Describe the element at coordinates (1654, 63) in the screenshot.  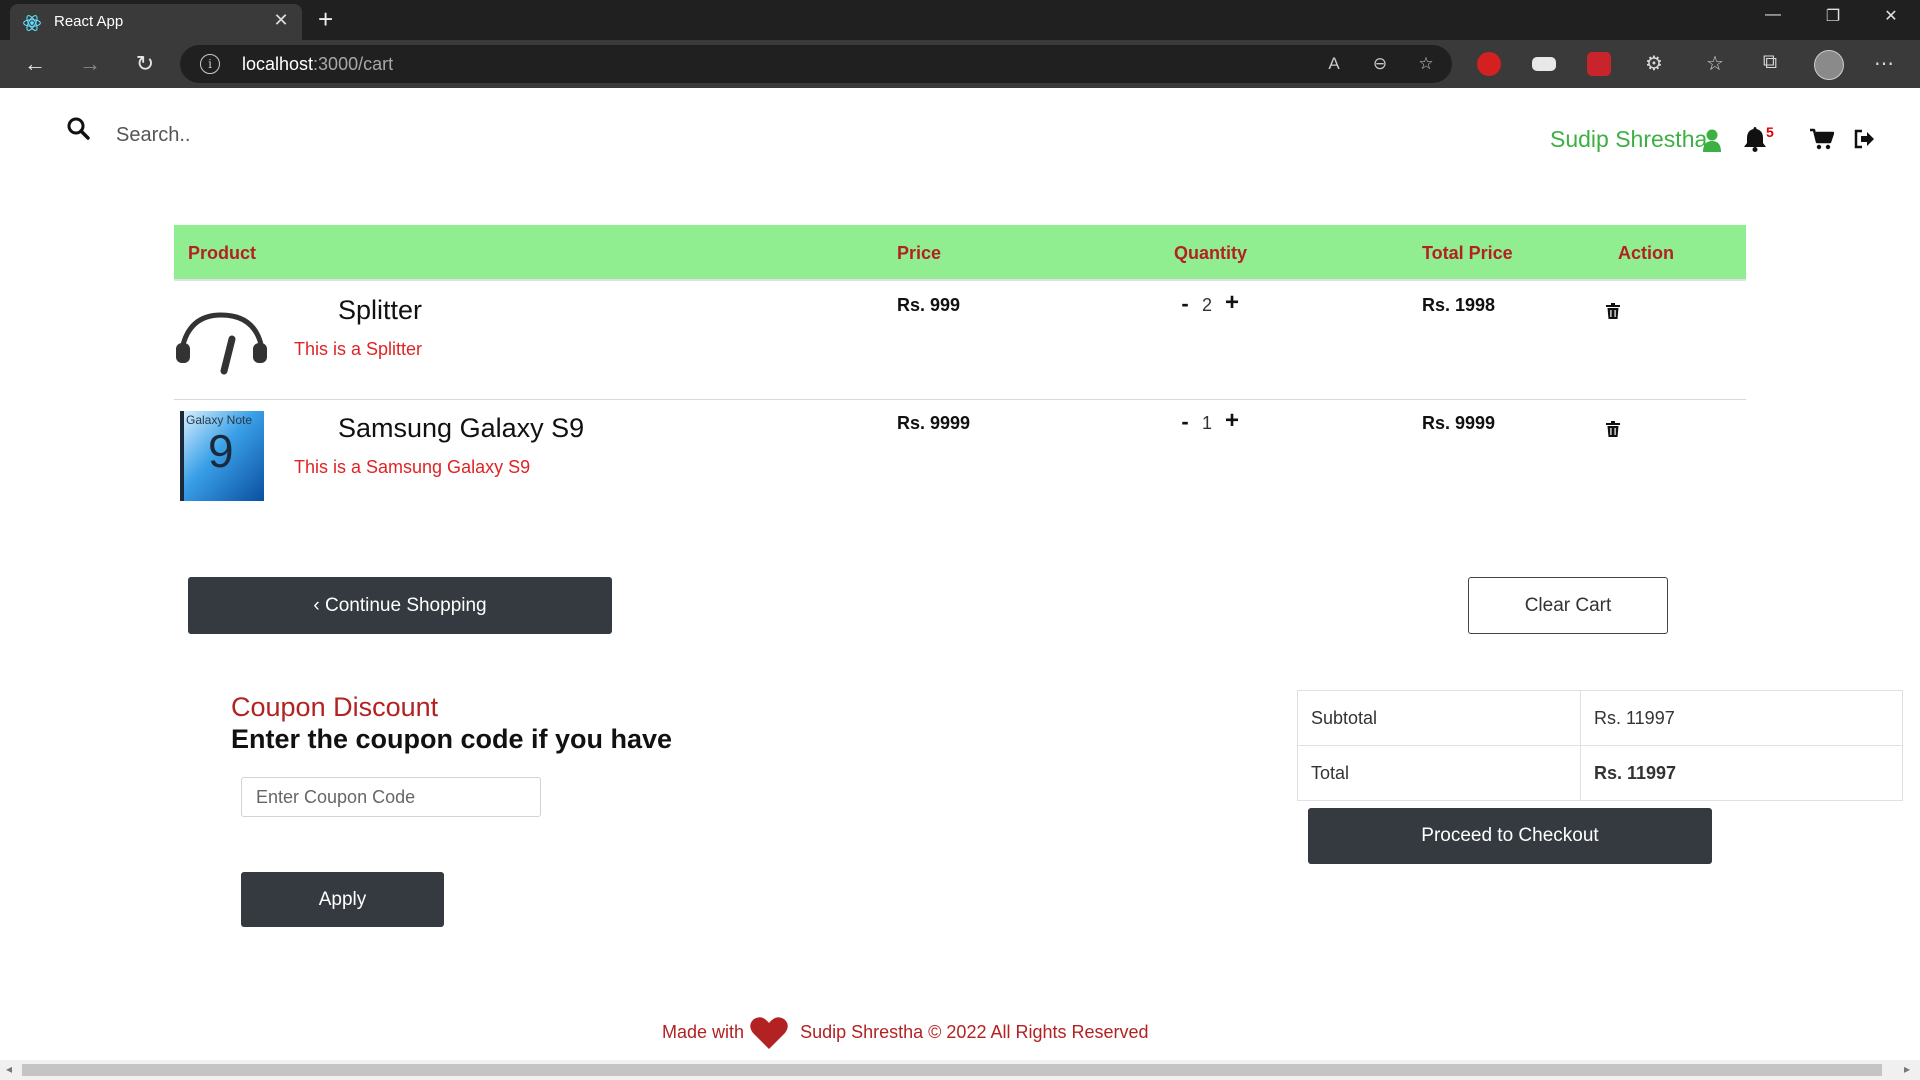
I see `extensions-puzzle-icon: ⚙` at that location.